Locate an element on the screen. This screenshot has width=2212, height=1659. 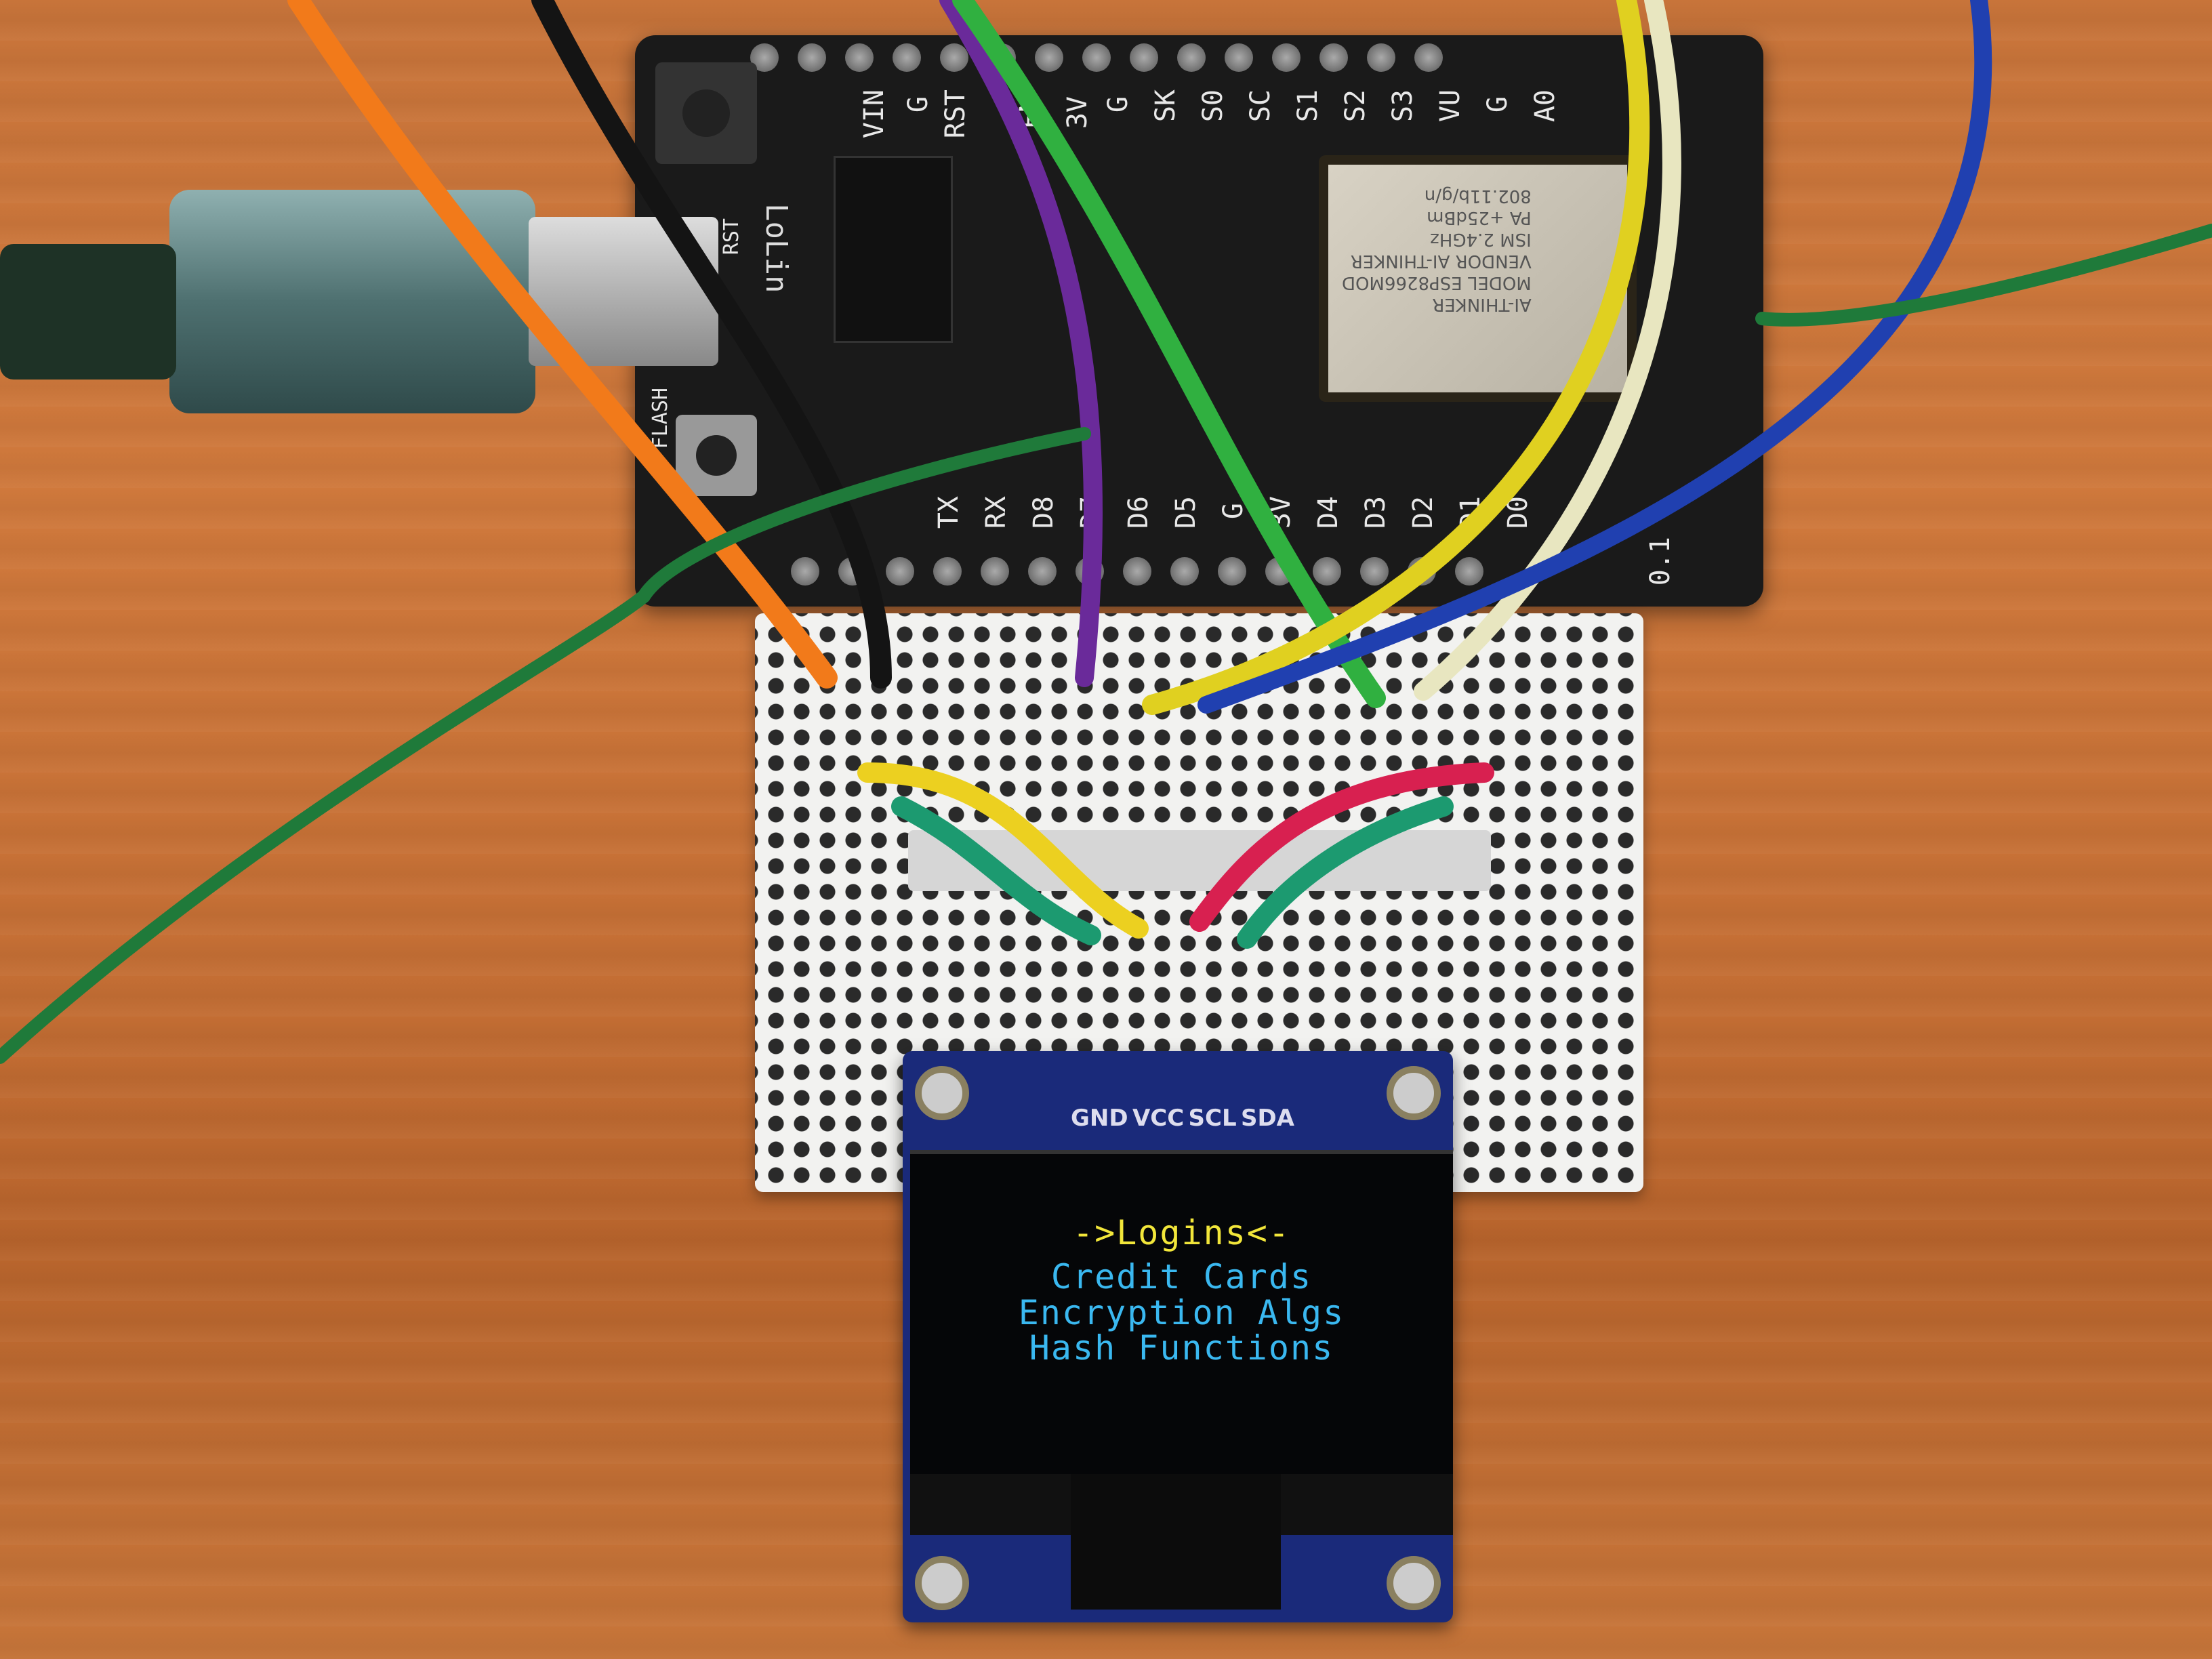
green-wire is located at coordinates (1169, 354).